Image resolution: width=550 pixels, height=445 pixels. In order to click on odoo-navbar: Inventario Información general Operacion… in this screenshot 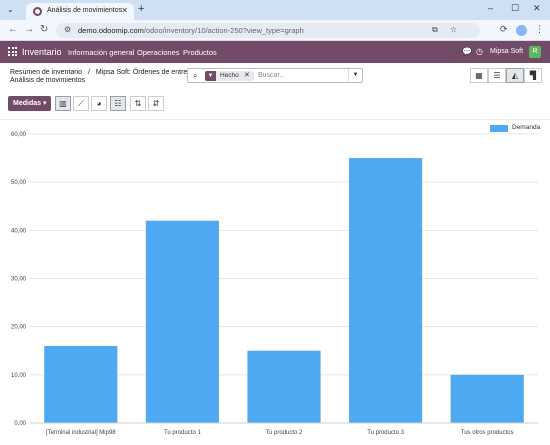, I will do `click(275, 52)`.